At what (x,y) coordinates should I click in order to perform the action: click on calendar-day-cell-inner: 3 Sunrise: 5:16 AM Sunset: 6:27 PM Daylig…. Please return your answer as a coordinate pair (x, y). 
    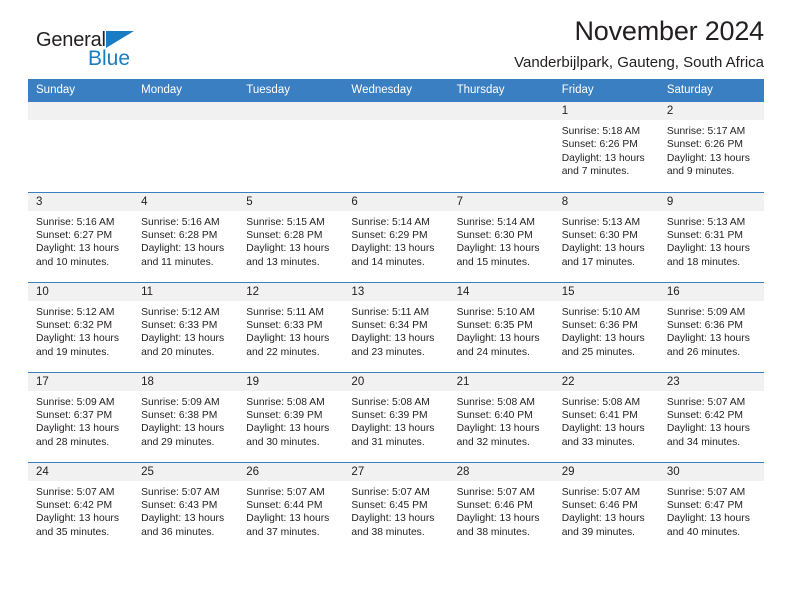
    Looking at the image, I should click on (81, 237).